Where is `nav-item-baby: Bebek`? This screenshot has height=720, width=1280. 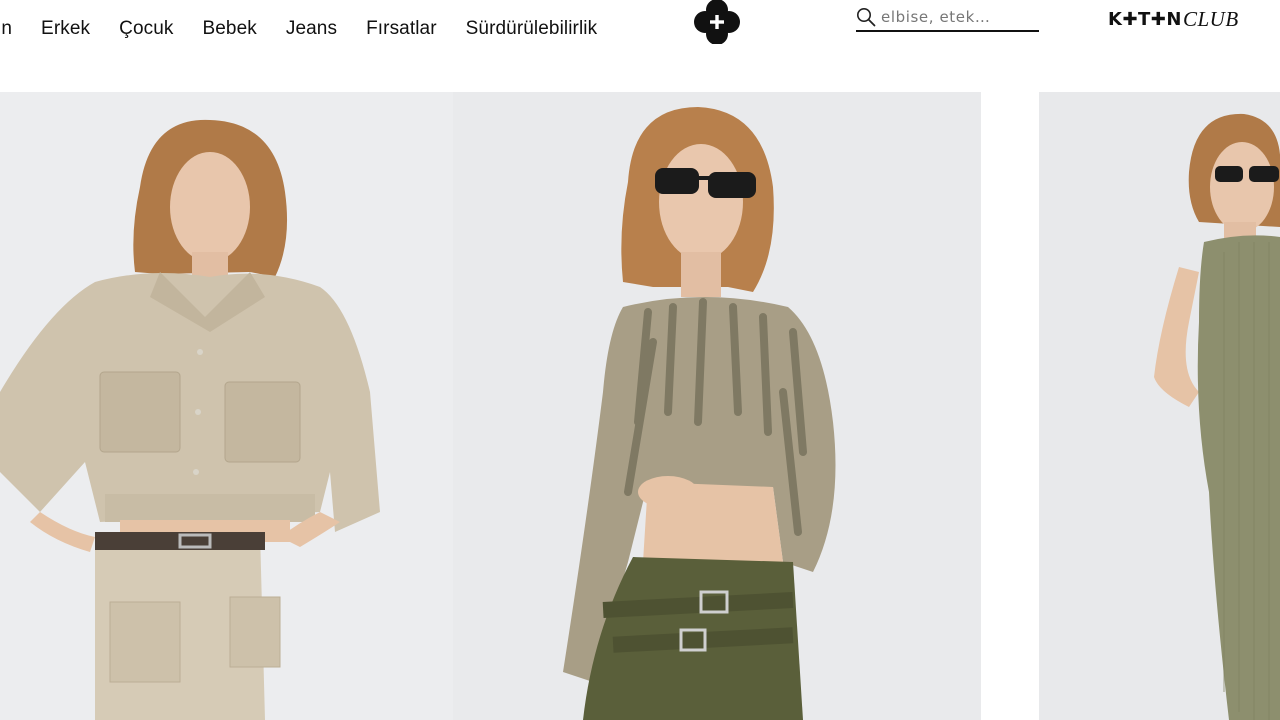 nav-item-baby: Bebek is located at coordinates (229, 29).